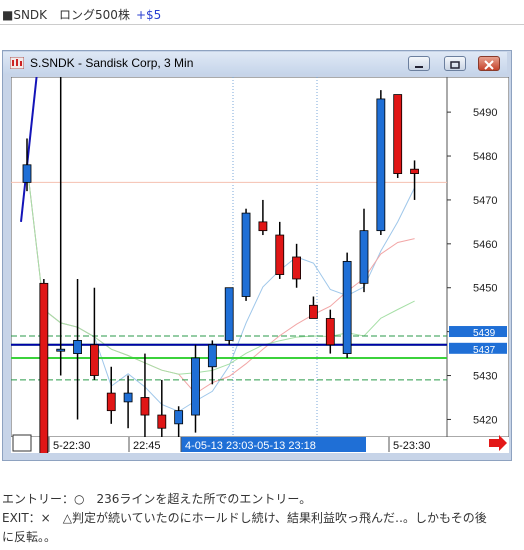  What do you see at coordinates (419, 63) in the screenshot?
I see `minimize-button` at bounding box center [419, 63].